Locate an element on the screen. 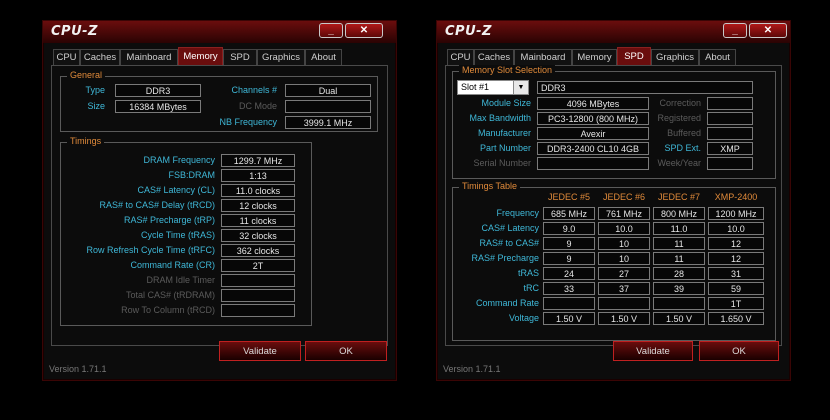 This screenshot has height=420, width=830. timings-title: Timings is located at coordinates (86, 141).